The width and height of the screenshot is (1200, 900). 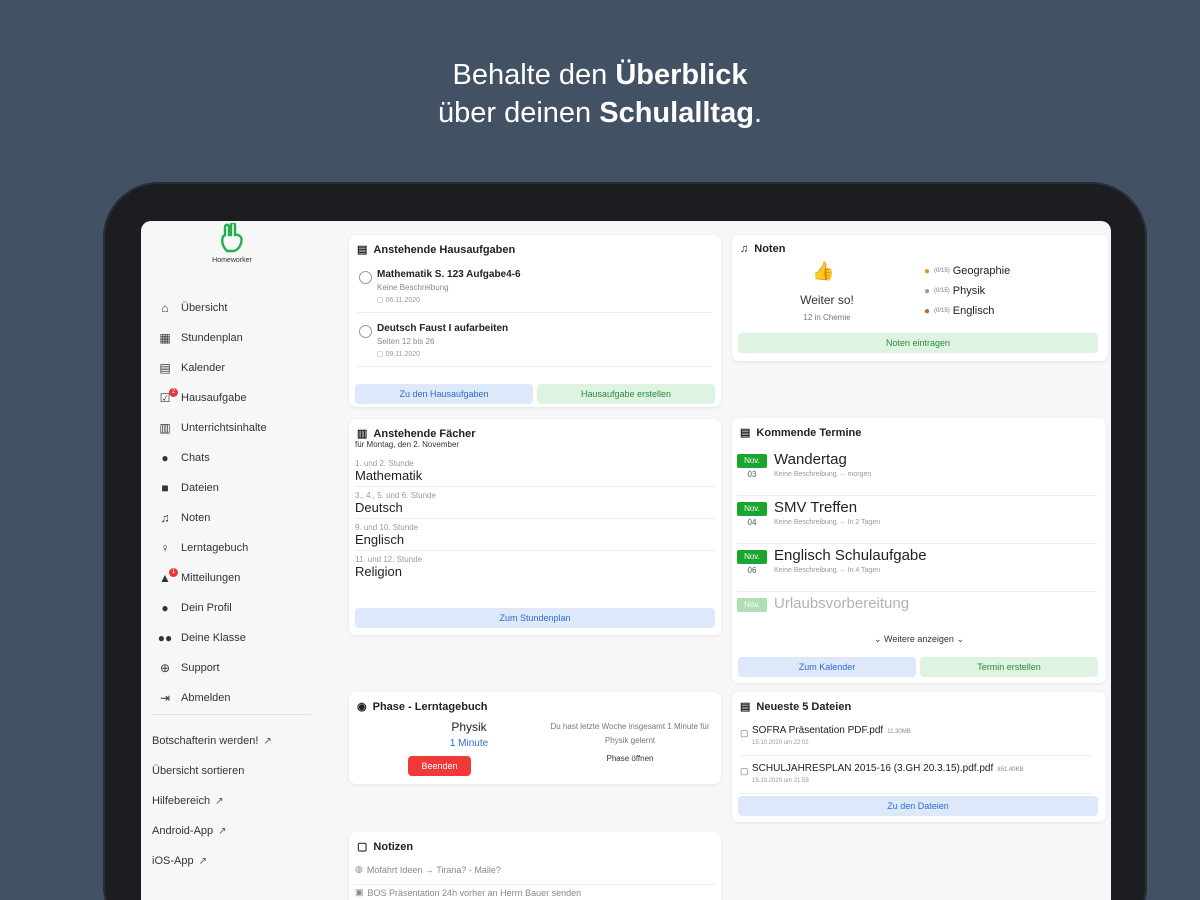 I want to click on app-logo, so click(x=233, y=238).